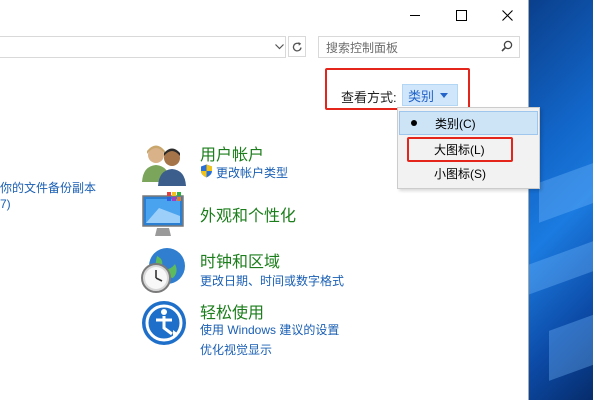  Describe the element at coordinates (240, 260) in the screenshot. I see `category-title-clock-region: 时钟和区域` at that location.